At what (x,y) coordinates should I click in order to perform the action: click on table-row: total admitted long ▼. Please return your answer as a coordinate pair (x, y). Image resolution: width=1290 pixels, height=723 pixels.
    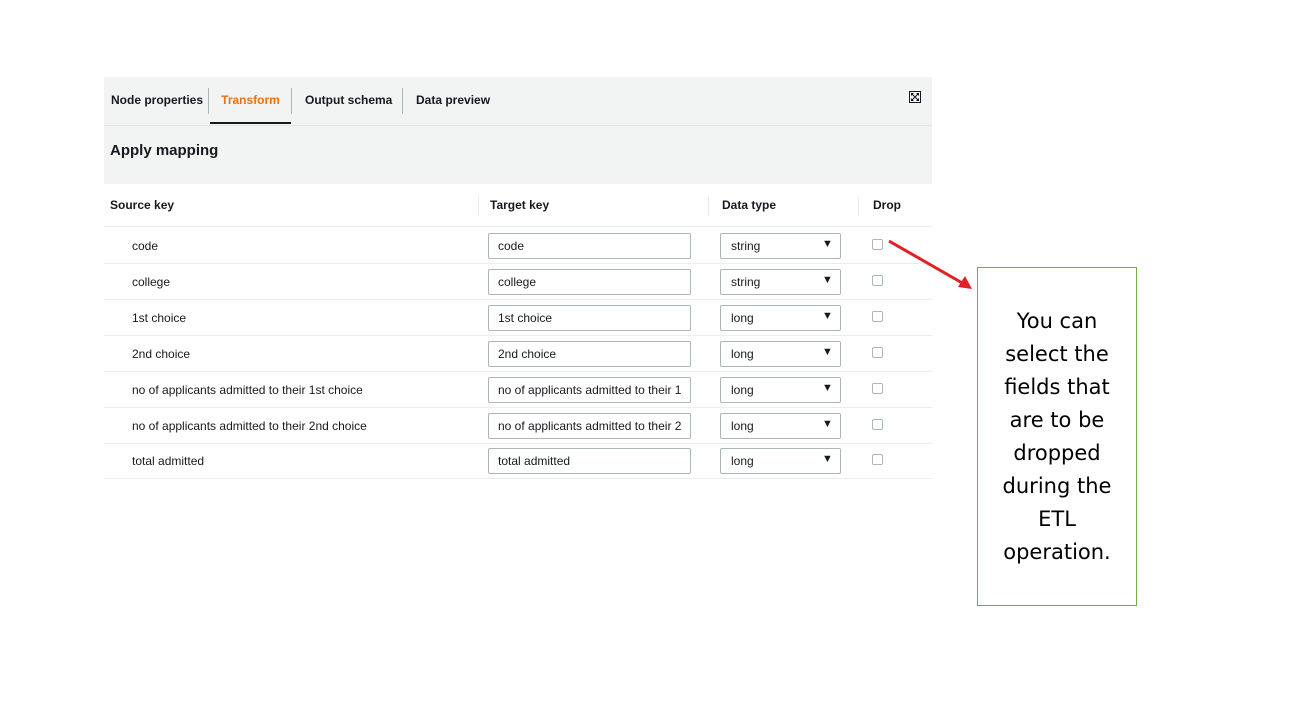
    Looking at the image, I should click on (518, 461).